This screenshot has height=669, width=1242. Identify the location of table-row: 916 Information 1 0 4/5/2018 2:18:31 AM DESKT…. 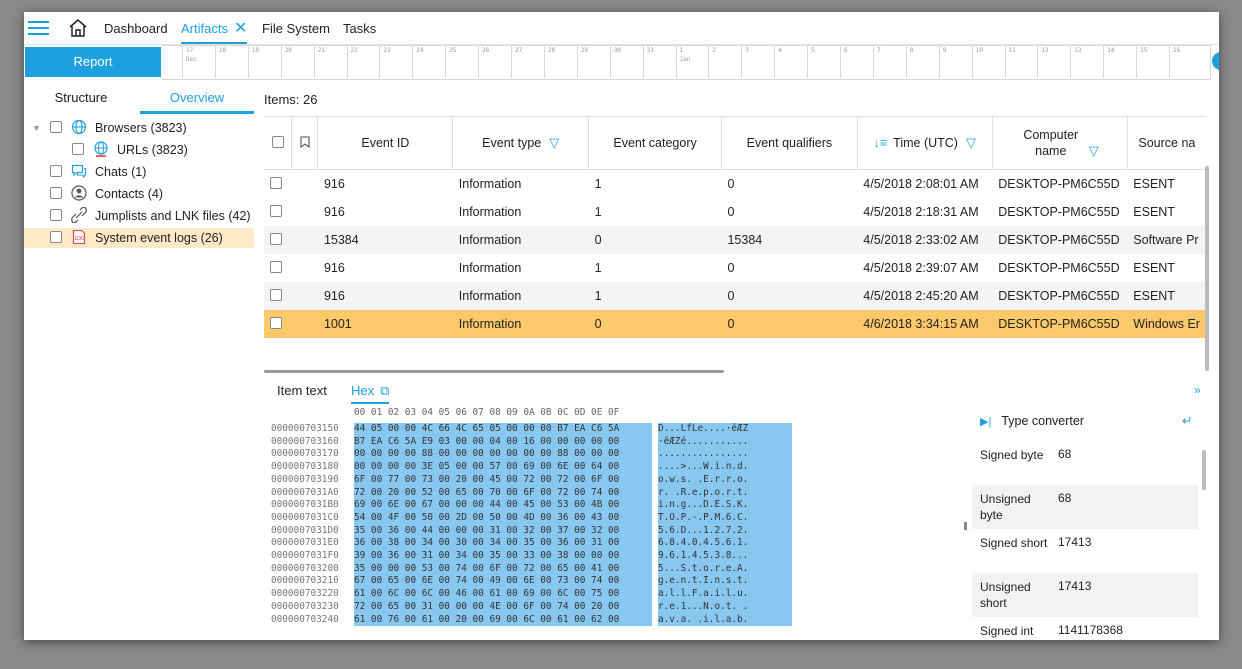
(735, 212).